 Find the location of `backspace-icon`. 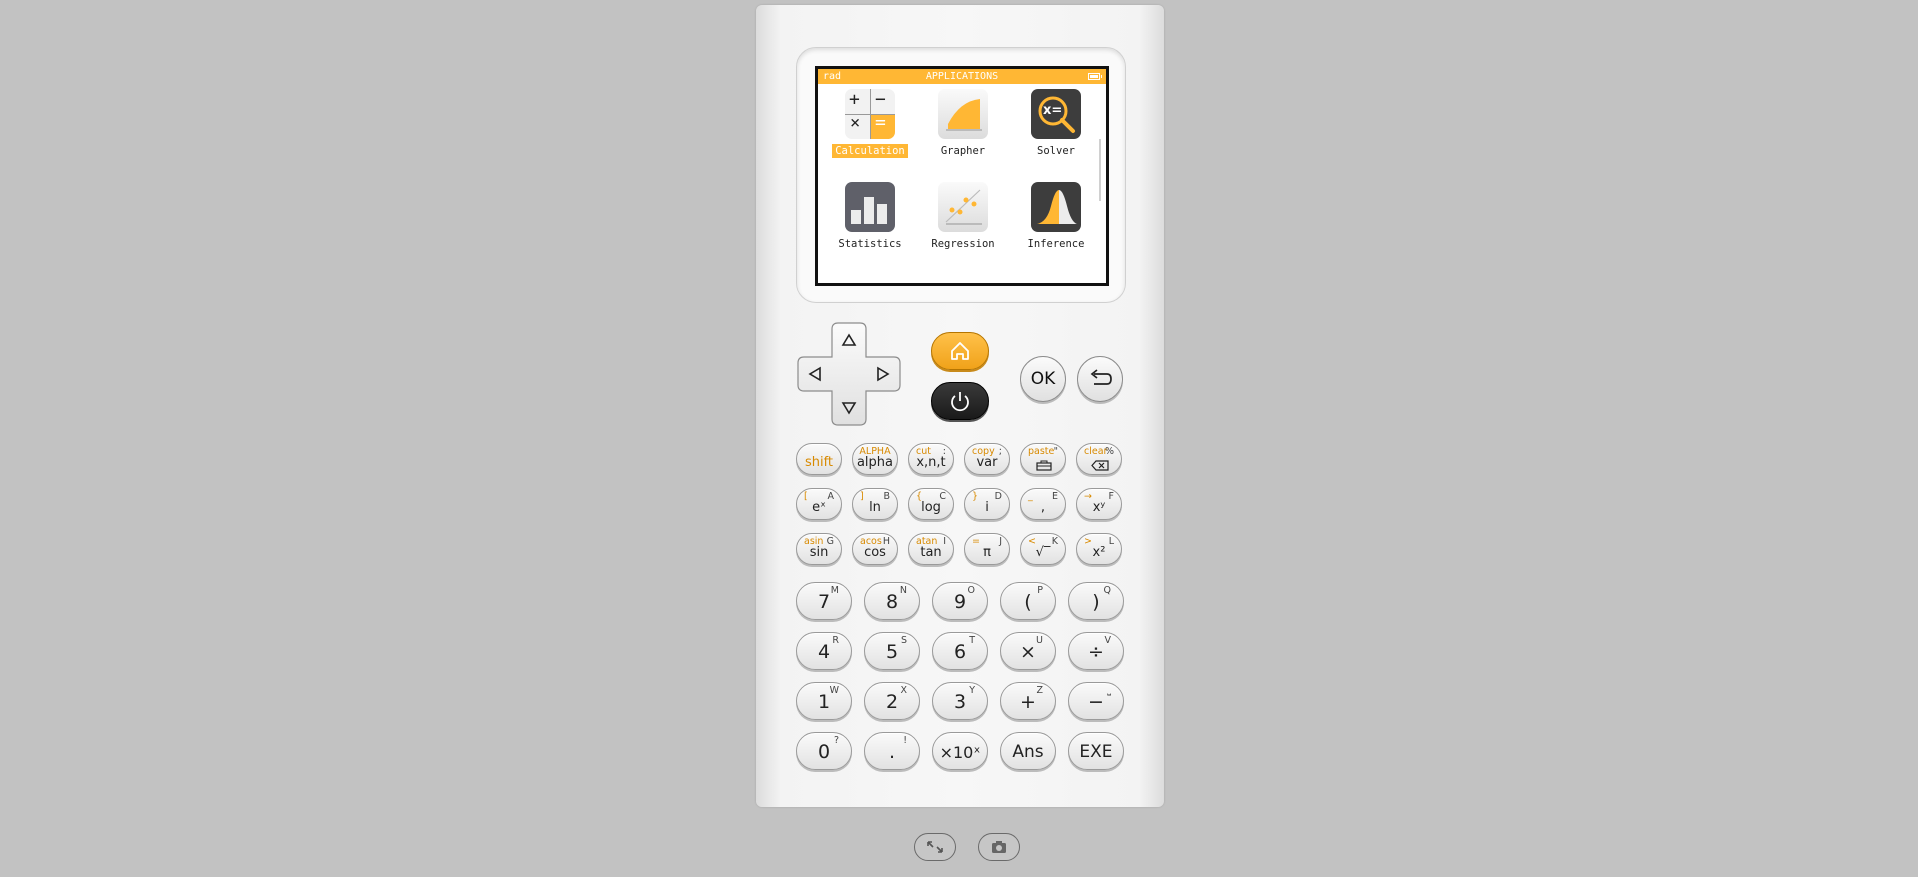

backspace-icon is located at coordinates (1100, 465).